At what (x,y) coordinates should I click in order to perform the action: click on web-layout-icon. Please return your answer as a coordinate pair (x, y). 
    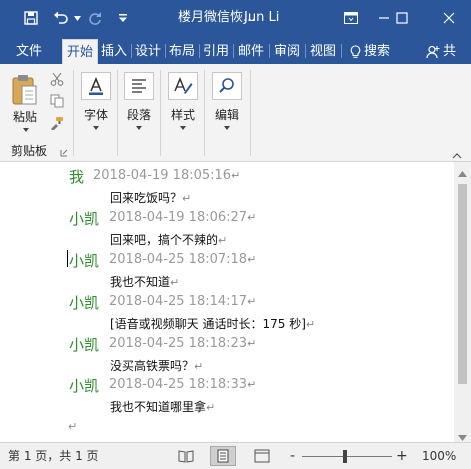
    Looking at the image, I should click on (262, 457).